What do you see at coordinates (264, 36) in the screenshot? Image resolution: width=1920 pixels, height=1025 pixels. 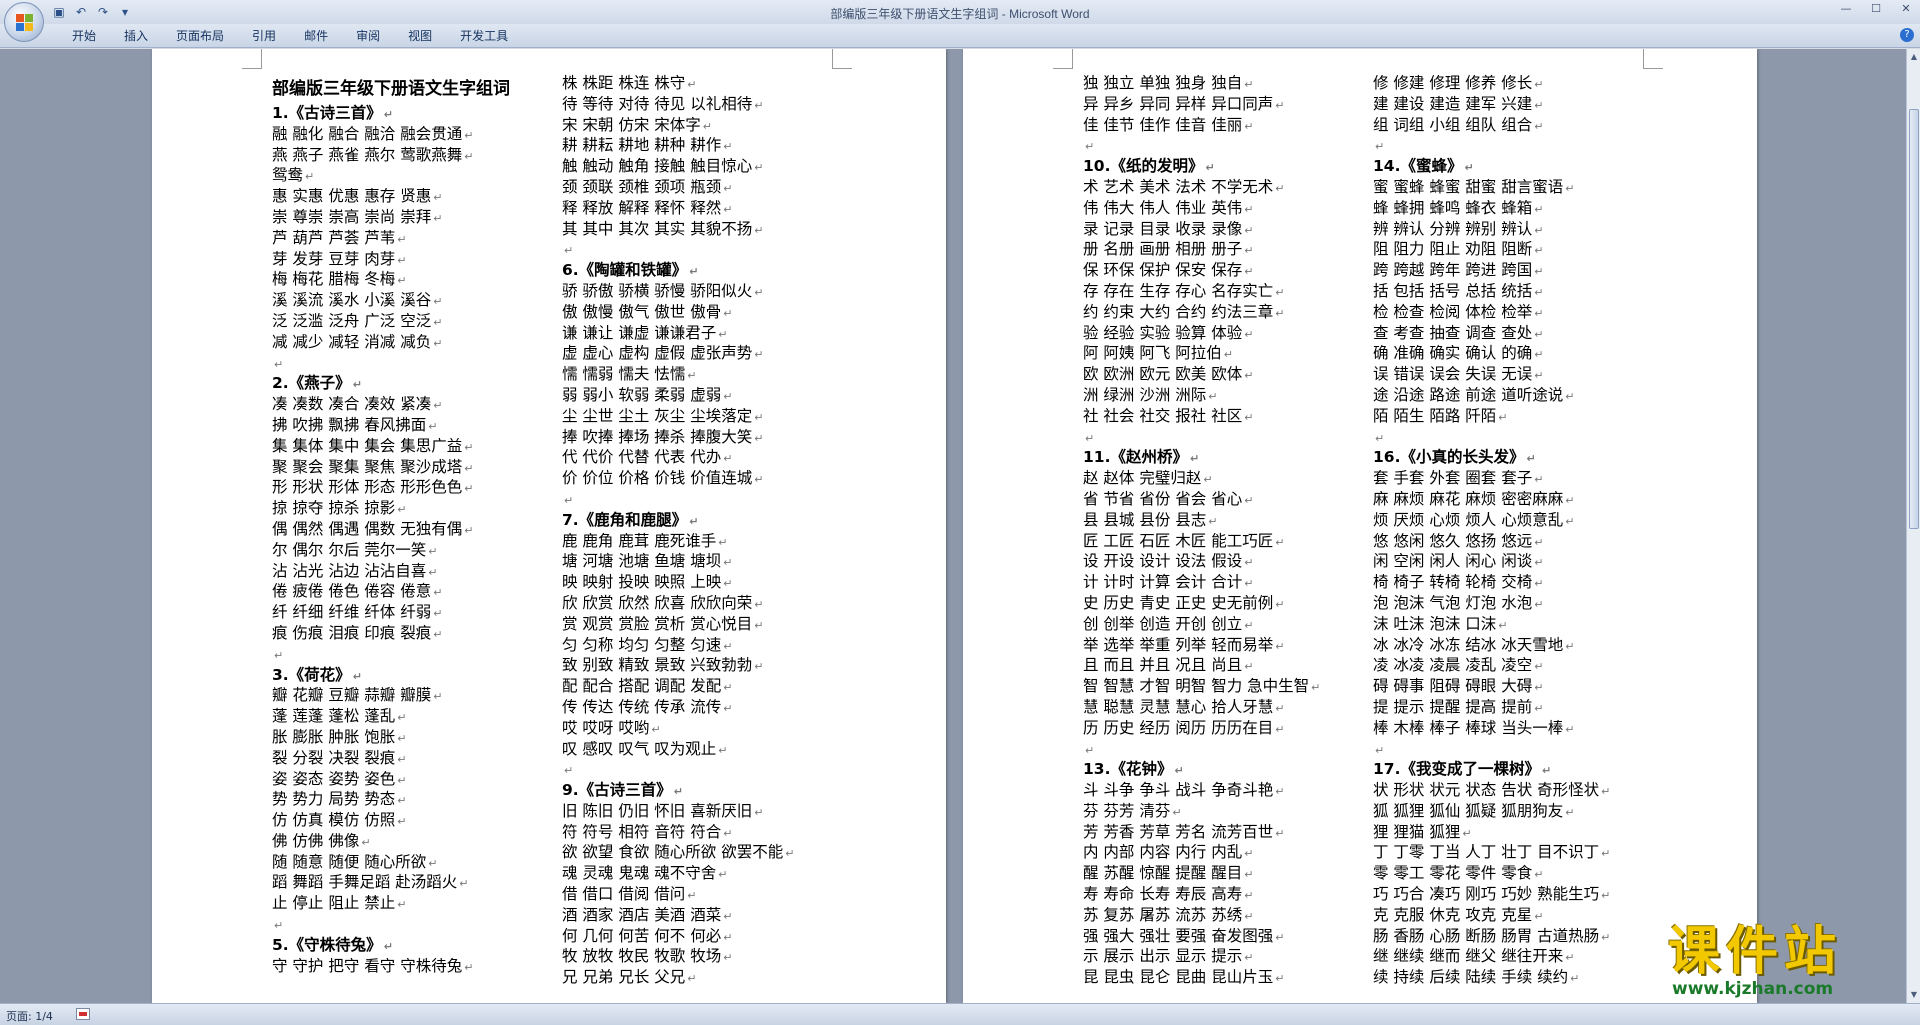 I see `tab-3: 引用` at bounding box center [264, 36].